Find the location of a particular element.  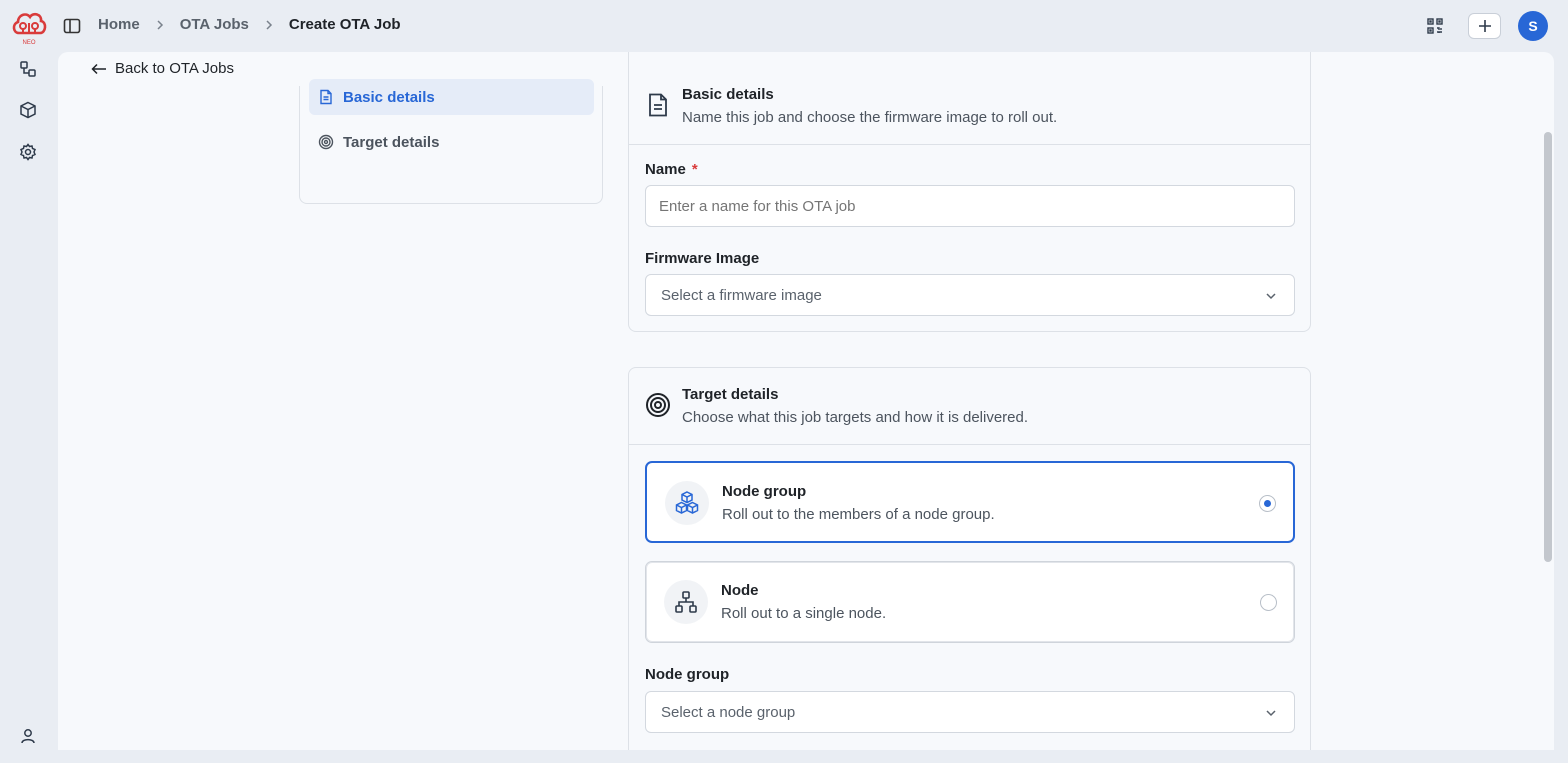

breadcrumb-home: Home is located at coordinates (119, 24).